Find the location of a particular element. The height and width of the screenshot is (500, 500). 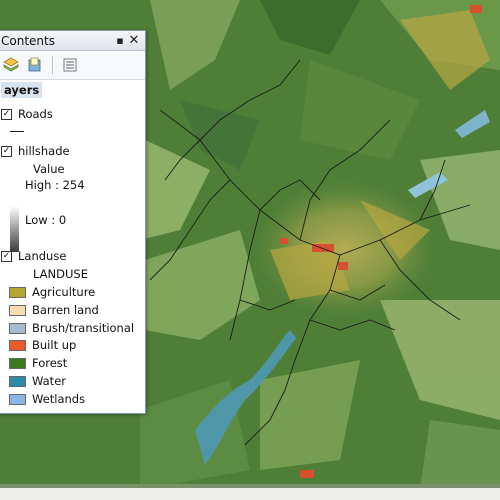

legend-item-barren-land: Barren land is located at coordinates (54, 310).